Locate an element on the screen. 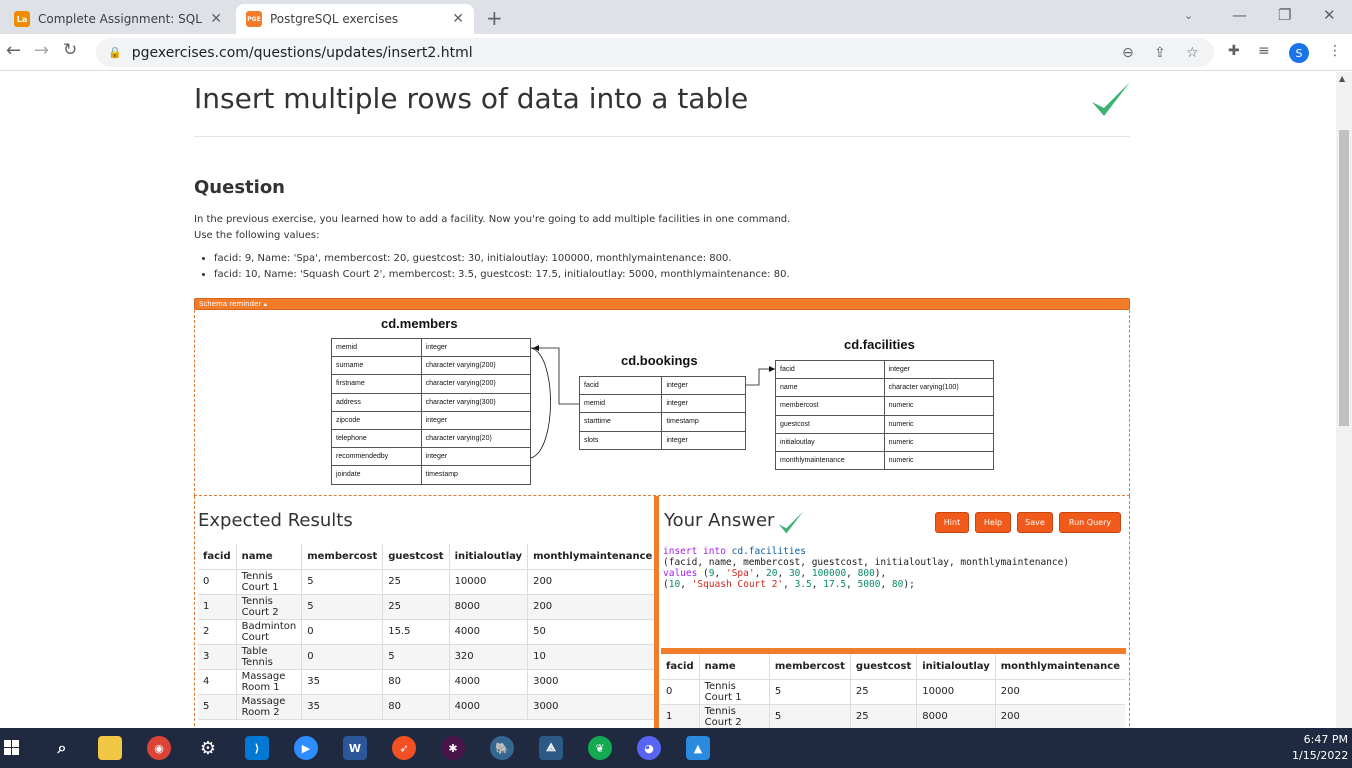 The image size is (1352, 768). mongodb-compass-icon: ❦ is located at coordinates (600, 748).